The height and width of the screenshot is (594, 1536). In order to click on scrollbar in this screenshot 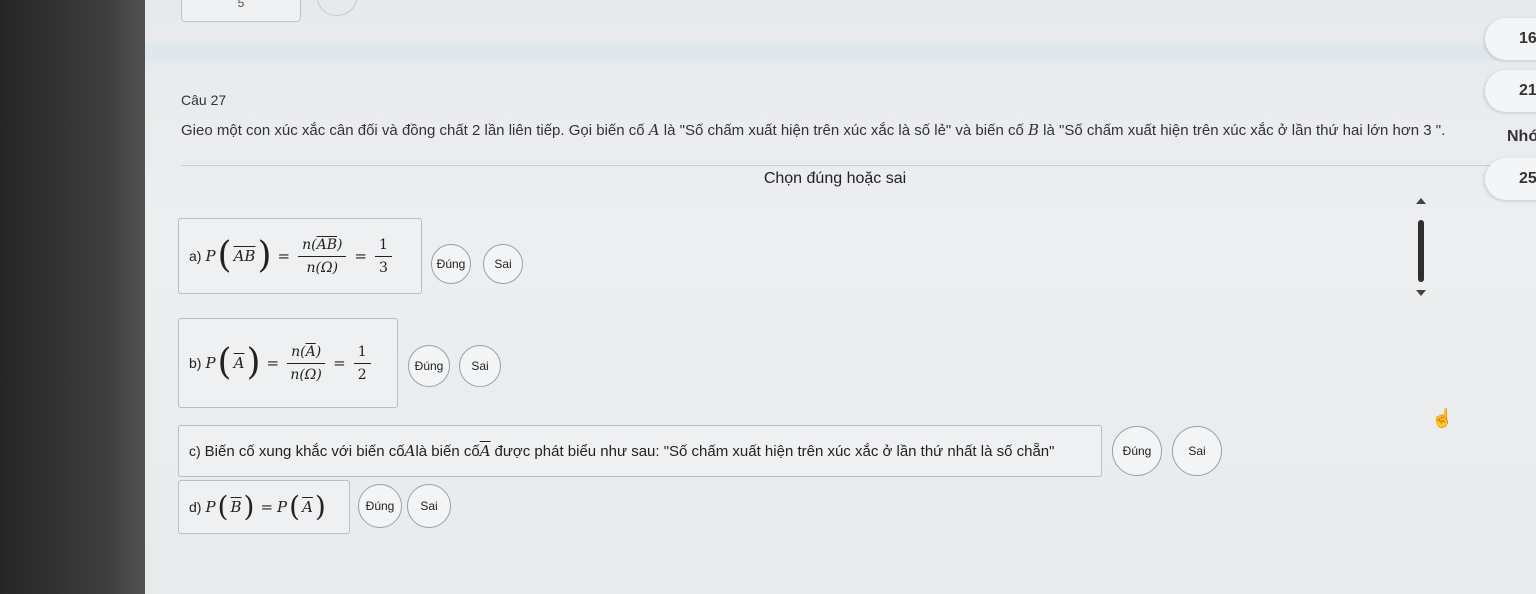, I will do `click(1421, 248)`.